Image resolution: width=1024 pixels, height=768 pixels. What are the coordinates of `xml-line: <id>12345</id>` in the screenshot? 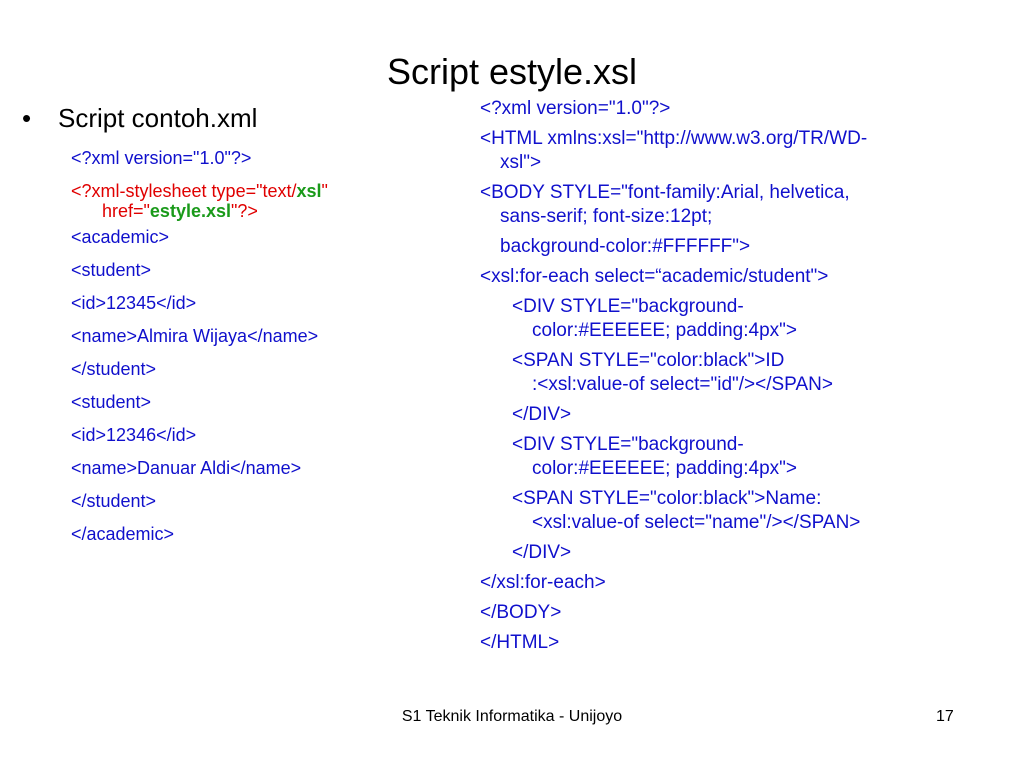 It's located at (134, 303).